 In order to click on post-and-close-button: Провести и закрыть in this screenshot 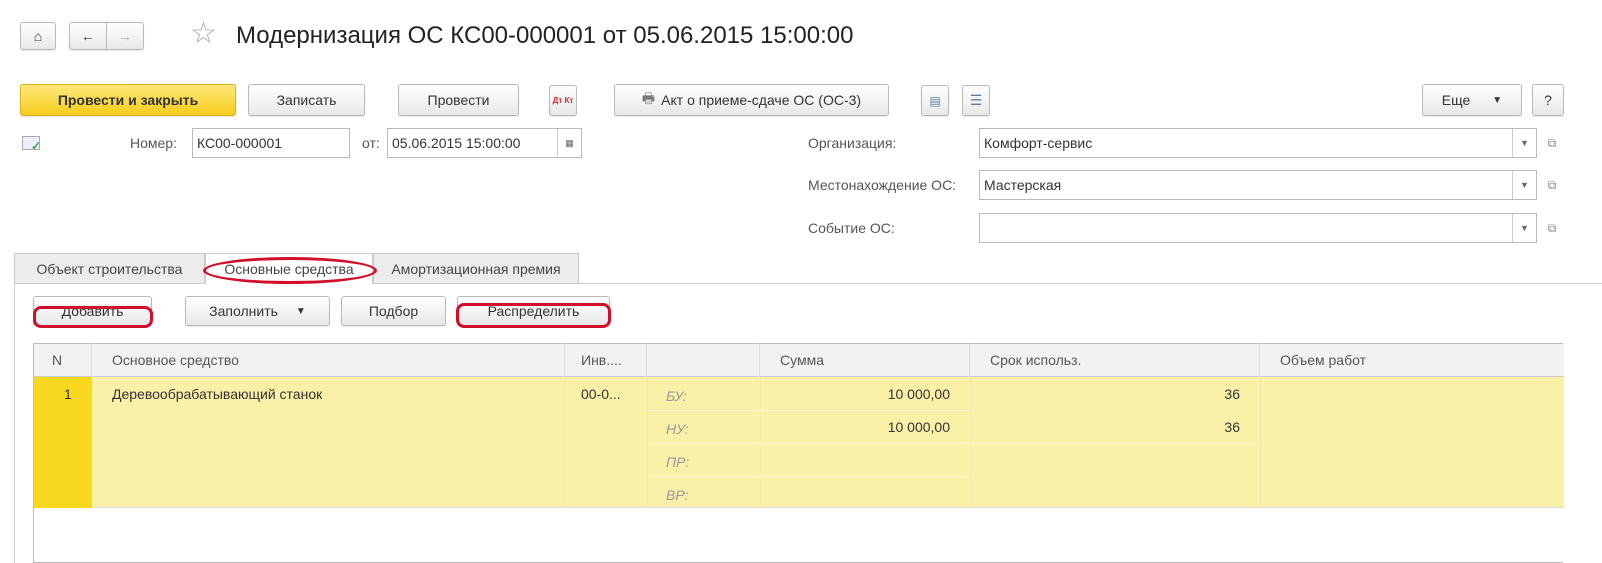, I will do `click(128, 100)`.